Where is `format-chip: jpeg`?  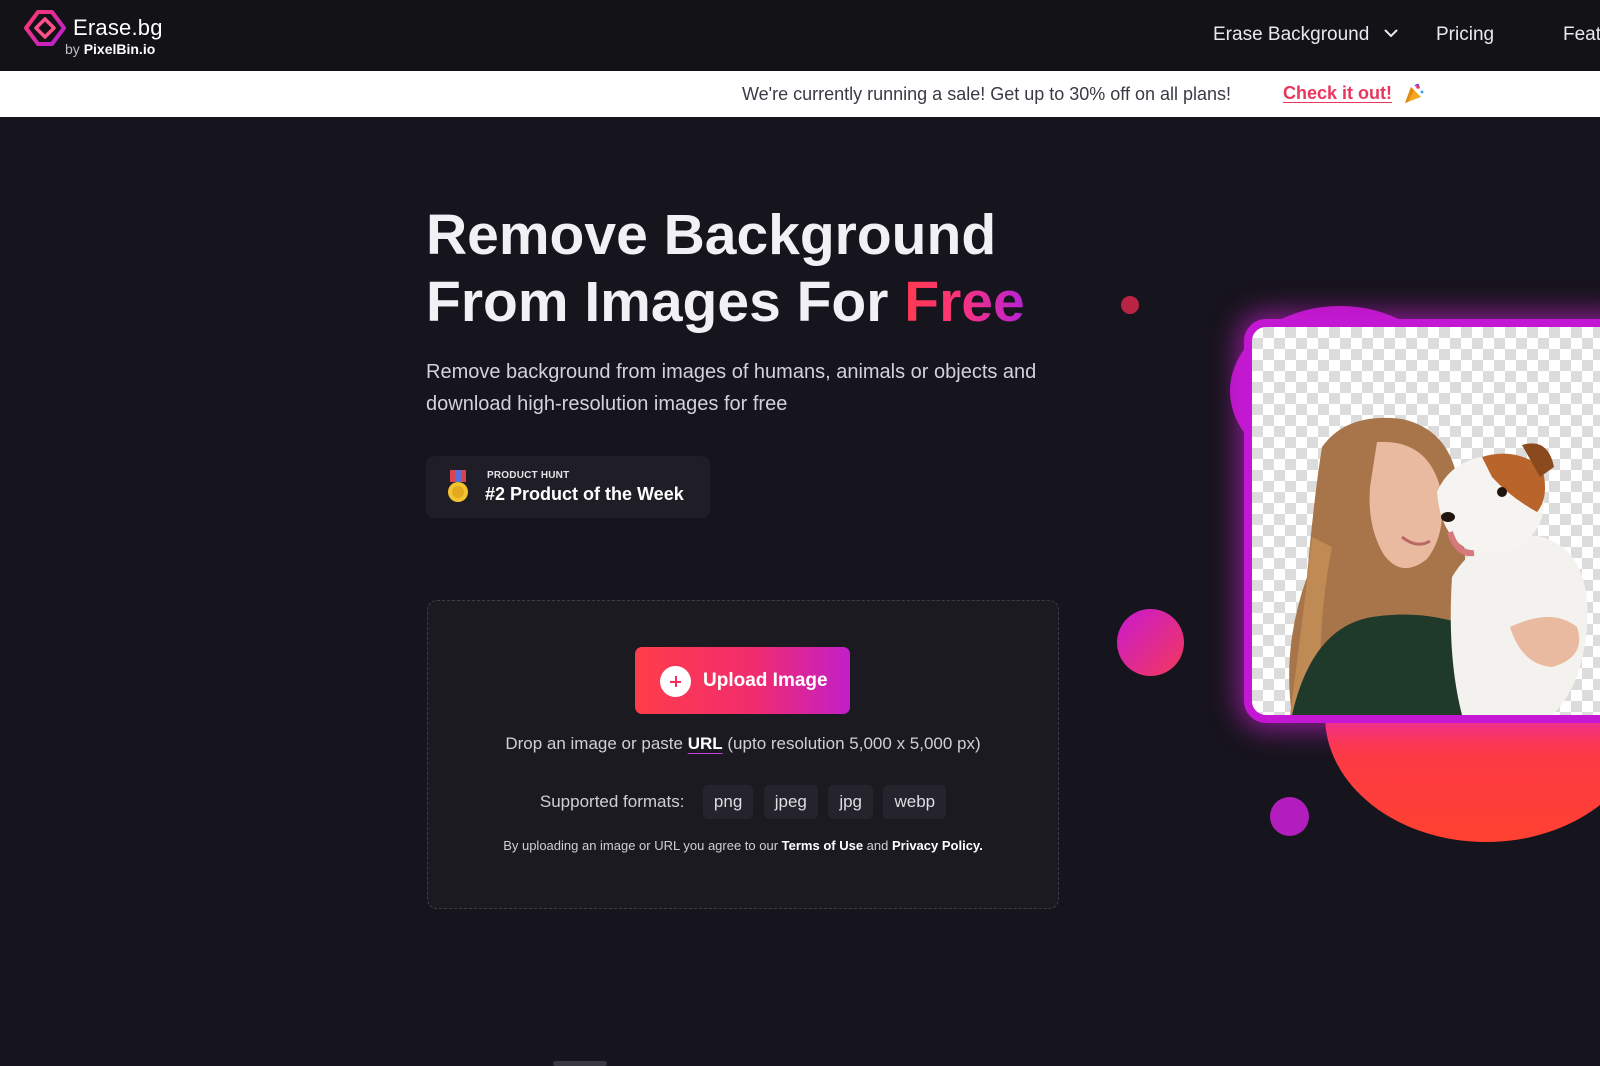
format-chip: jpeg is located at coordinates (790, 802).